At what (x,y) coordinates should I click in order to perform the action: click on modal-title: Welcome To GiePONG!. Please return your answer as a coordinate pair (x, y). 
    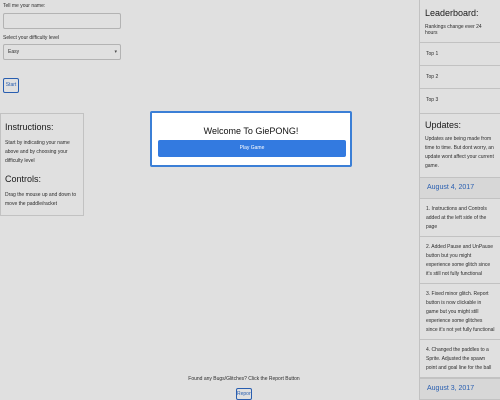
    Looking at the image, I should click on (251, 131).